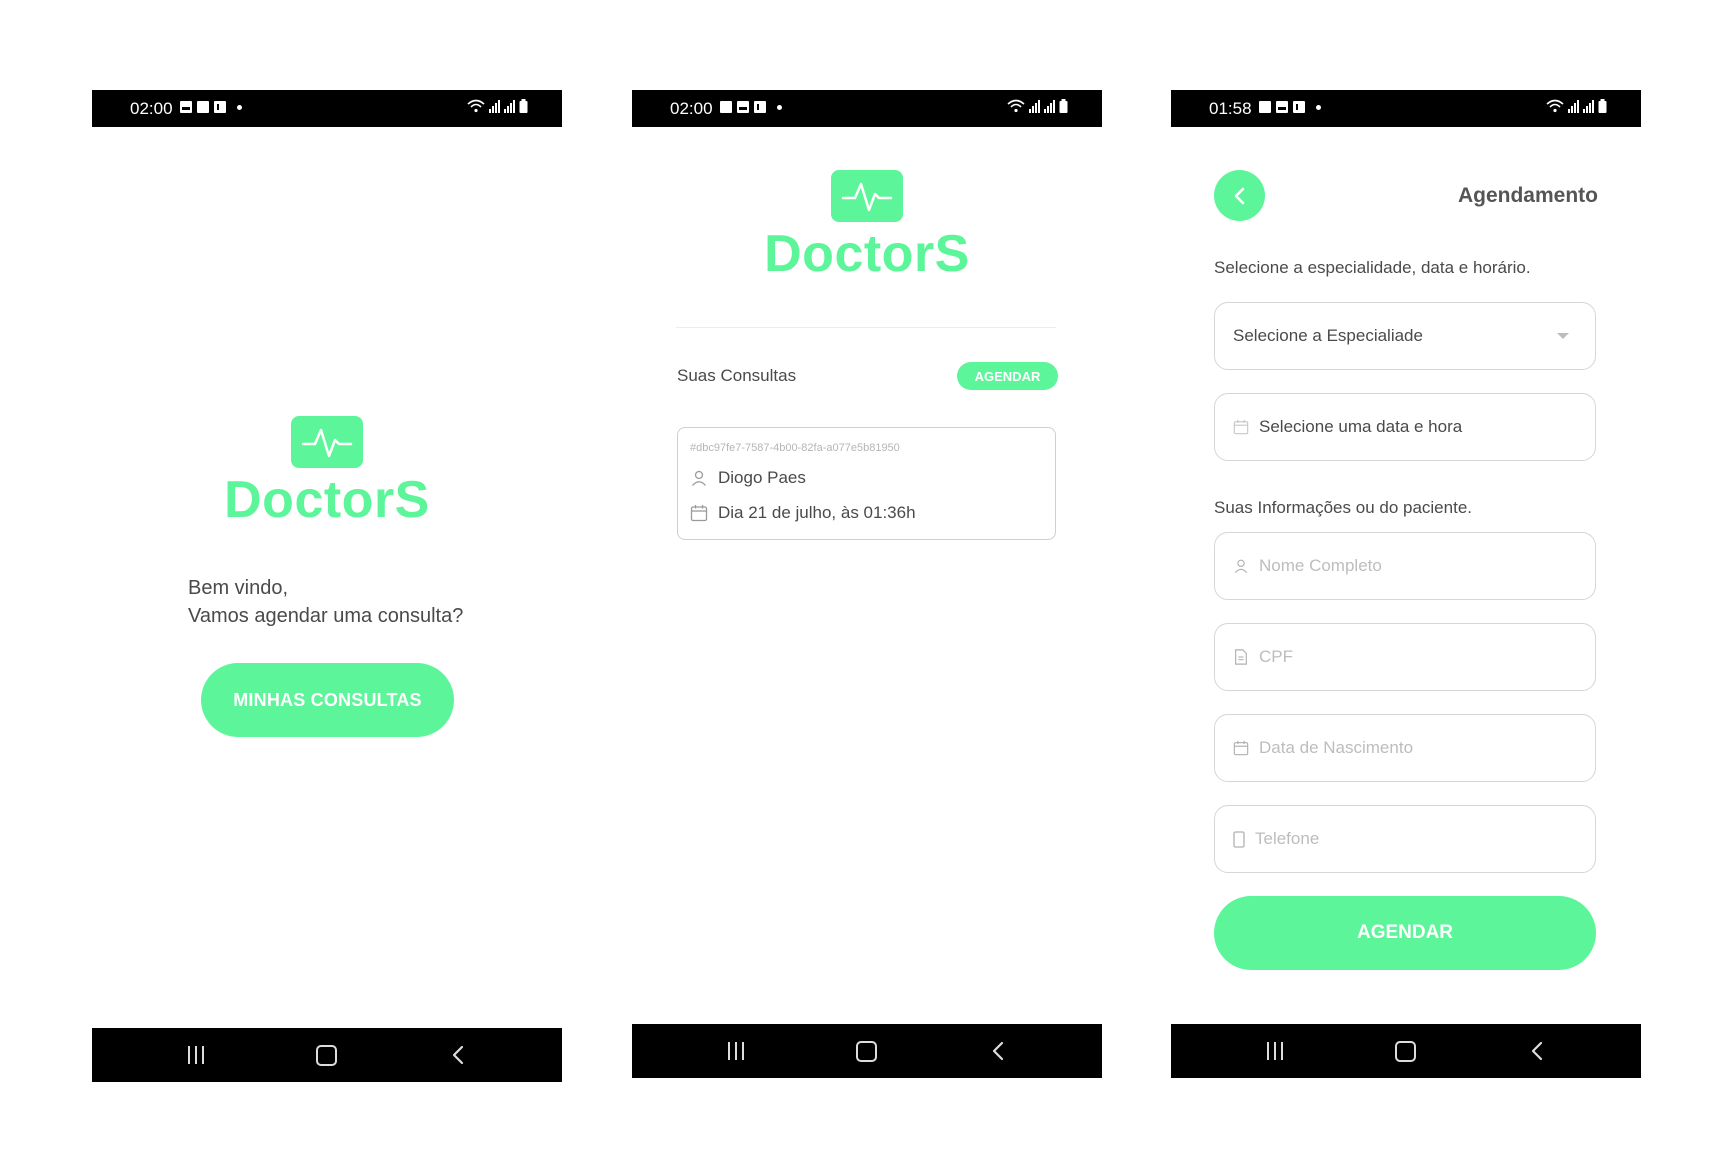  What do you see at coordinates (1239, 839) in the screenshot?
I see `mobile-phone-icon` at bounding box center [1239, 839].